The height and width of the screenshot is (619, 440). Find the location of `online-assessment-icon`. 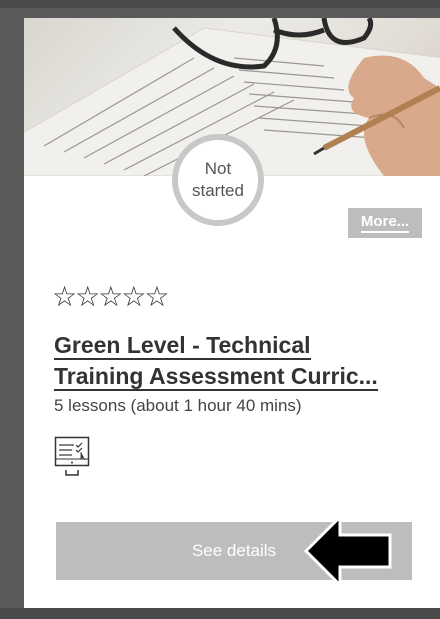

online-assessment-icon is located at coordinates (72, 461).